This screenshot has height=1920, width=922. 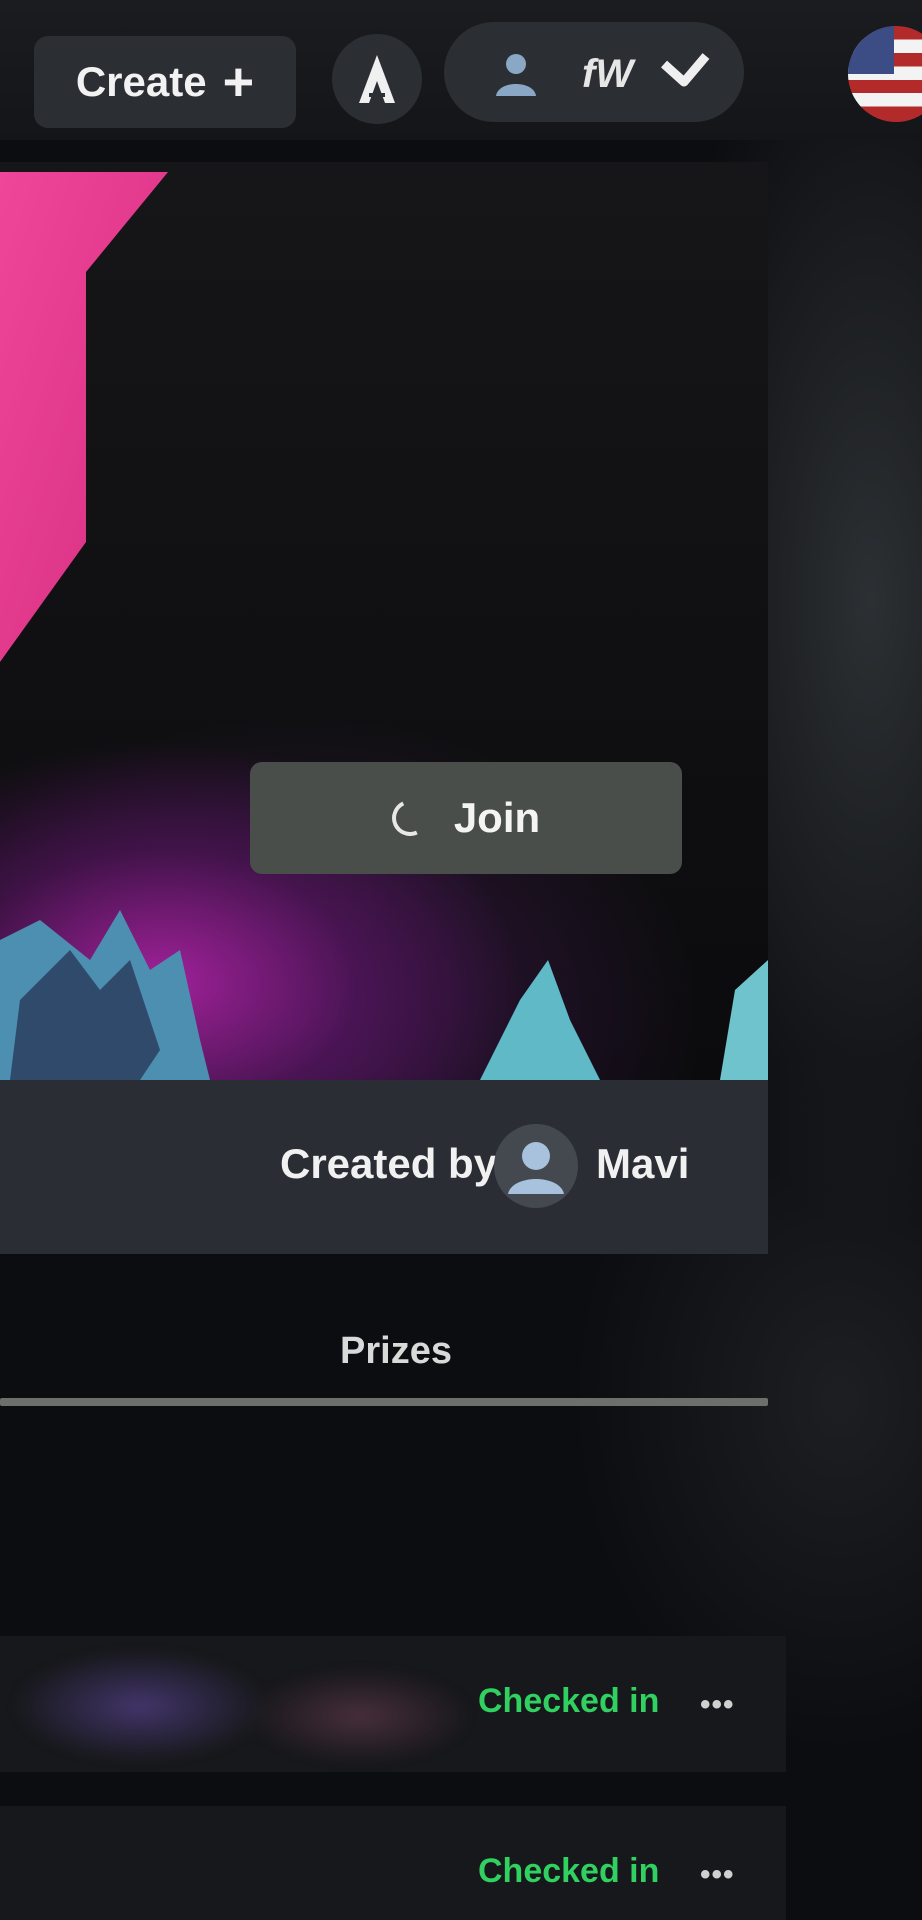 I want to click on creator-info-bar: Created by Mavi, so click(x=384, y=1167).